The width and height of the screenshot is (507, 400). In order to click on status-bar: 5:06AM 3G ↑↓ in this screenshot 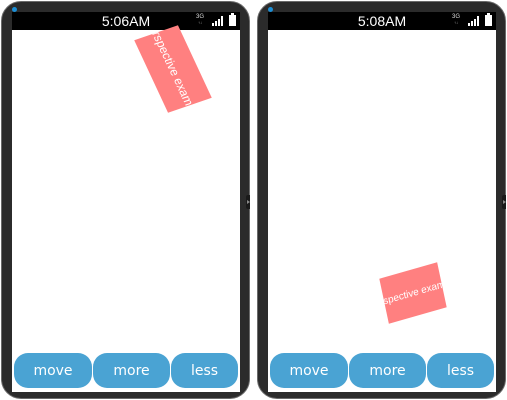, I will do `click(126, 21)`.